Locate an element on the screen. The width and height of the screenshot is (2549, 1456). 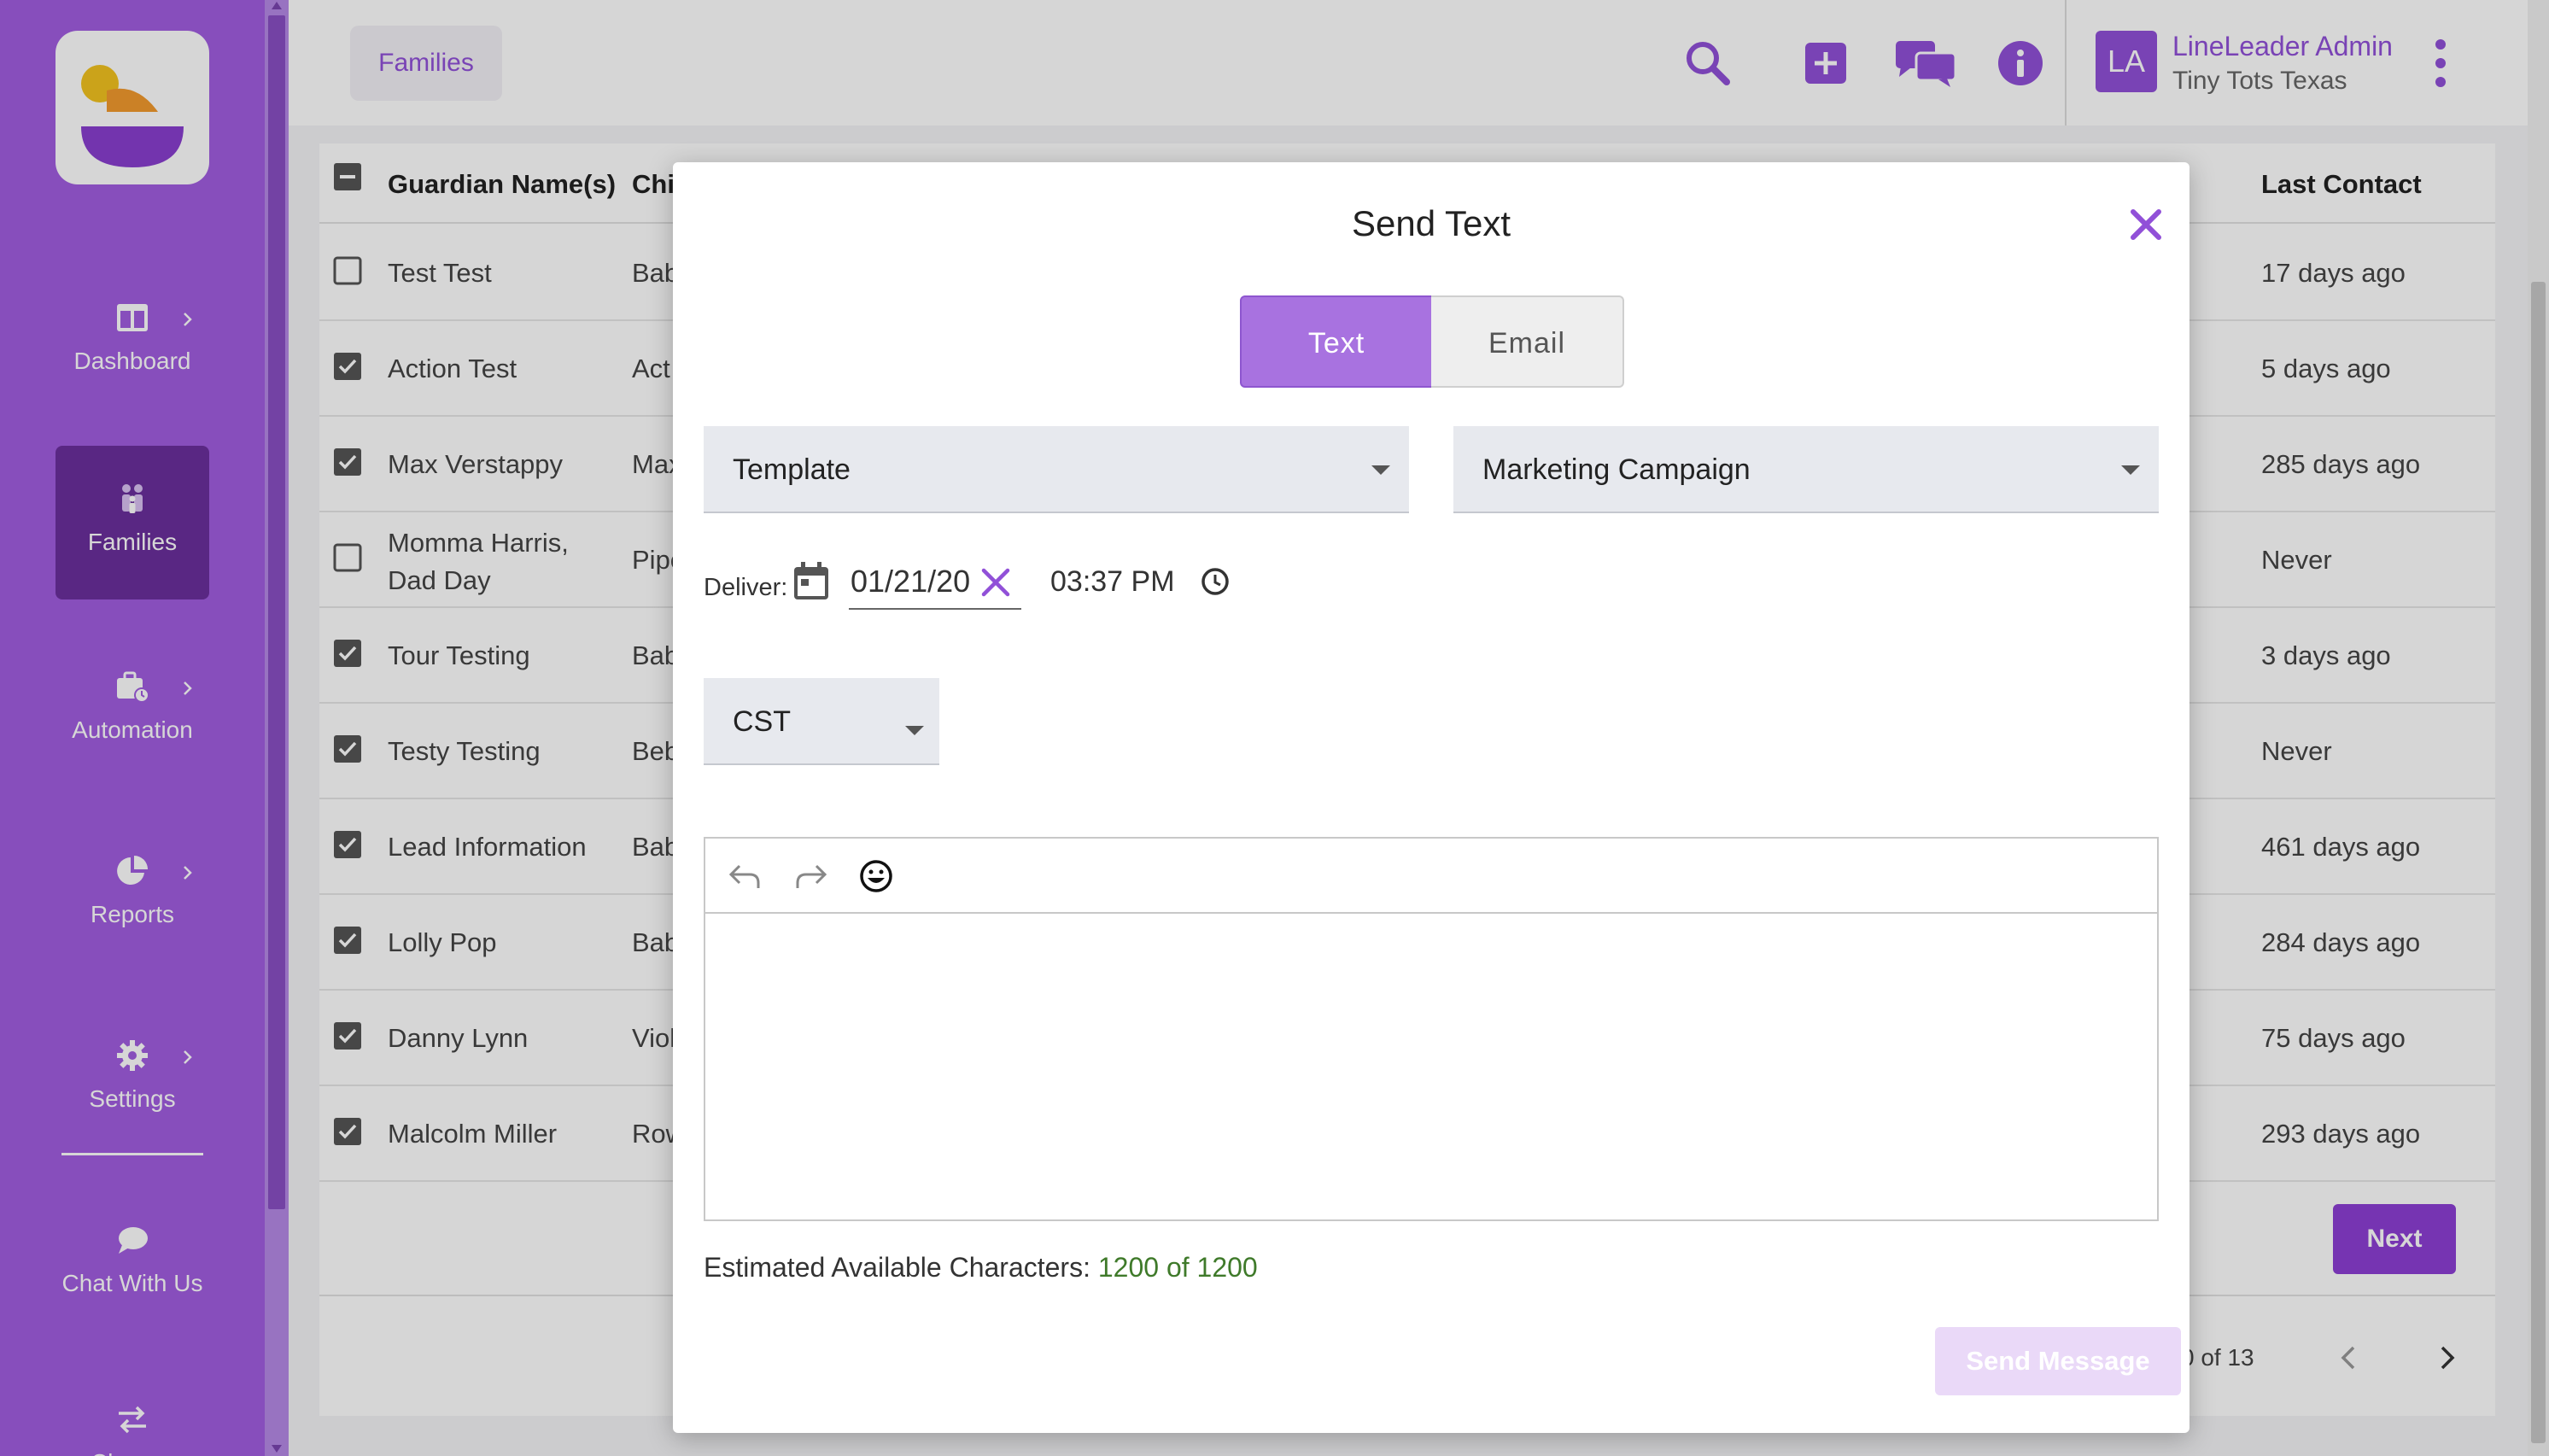
message-textarea is located at coordinates (1431, 1067).